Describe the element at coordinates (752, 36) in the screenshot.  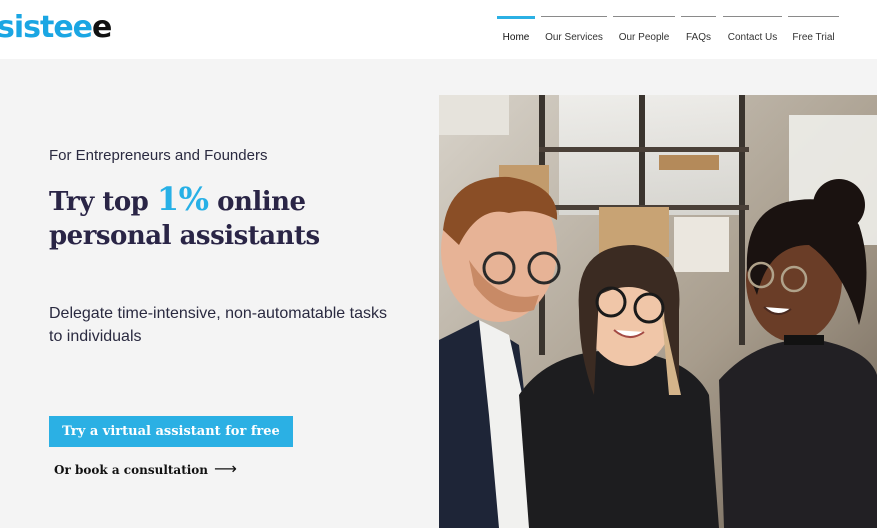
I see `nav-contact-us: Contact Us` at that location.